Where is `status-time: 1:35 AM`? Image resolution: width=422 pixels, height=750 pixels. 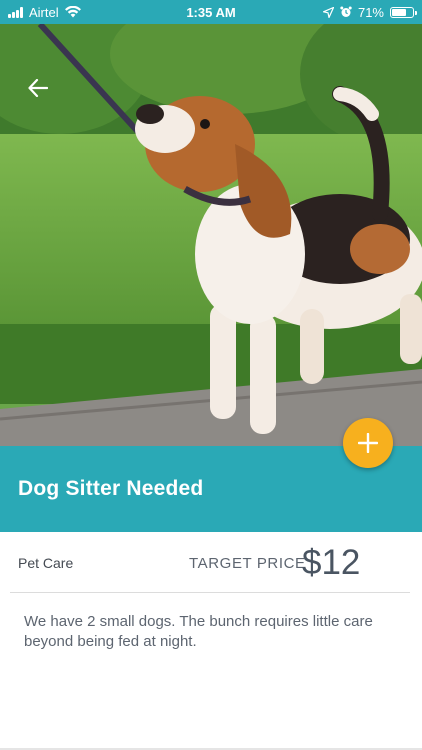
status-time: 1:35 AM is located at coordinates (211, 12).